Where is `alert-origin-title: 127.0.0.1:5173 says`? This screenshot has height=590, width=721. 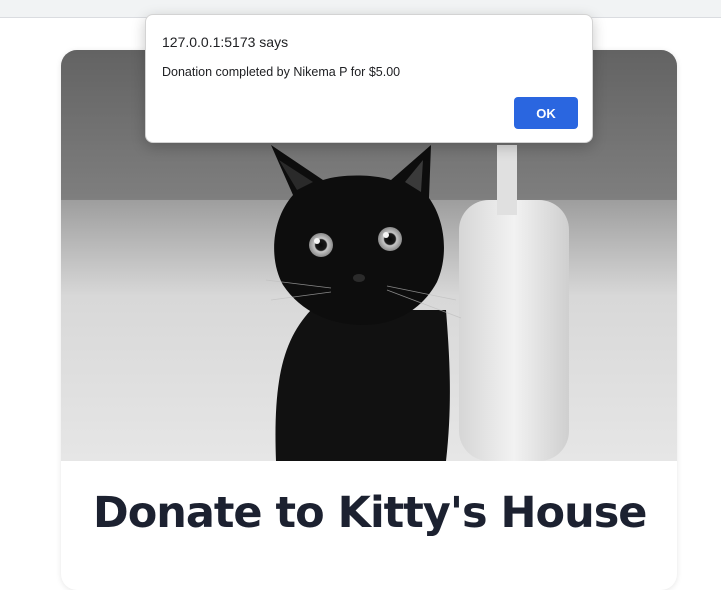 alert-origin-title: 127.0.0.1:5173 says is located at coordinates (225, 42).